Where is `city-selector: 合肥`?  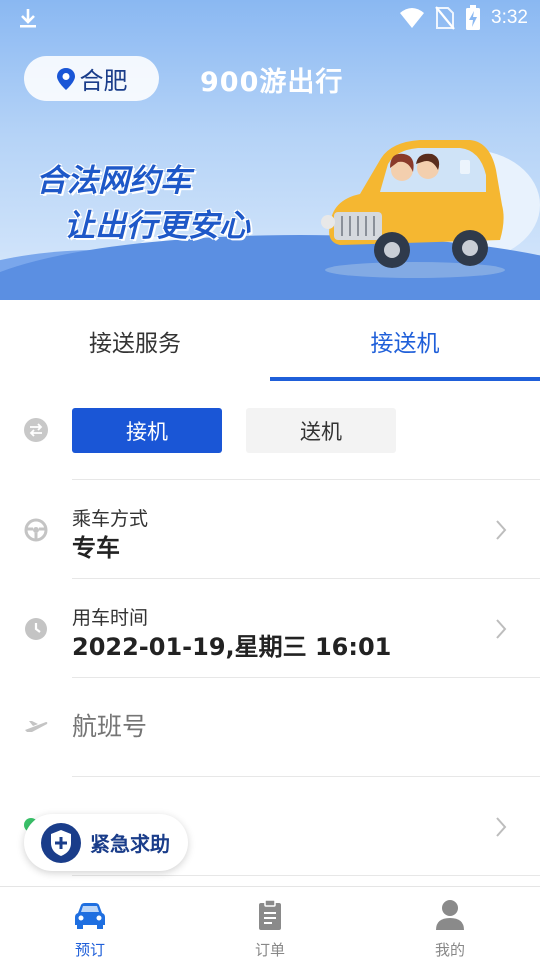
city-selector: 合肥 is located at coordinates (91, 78).